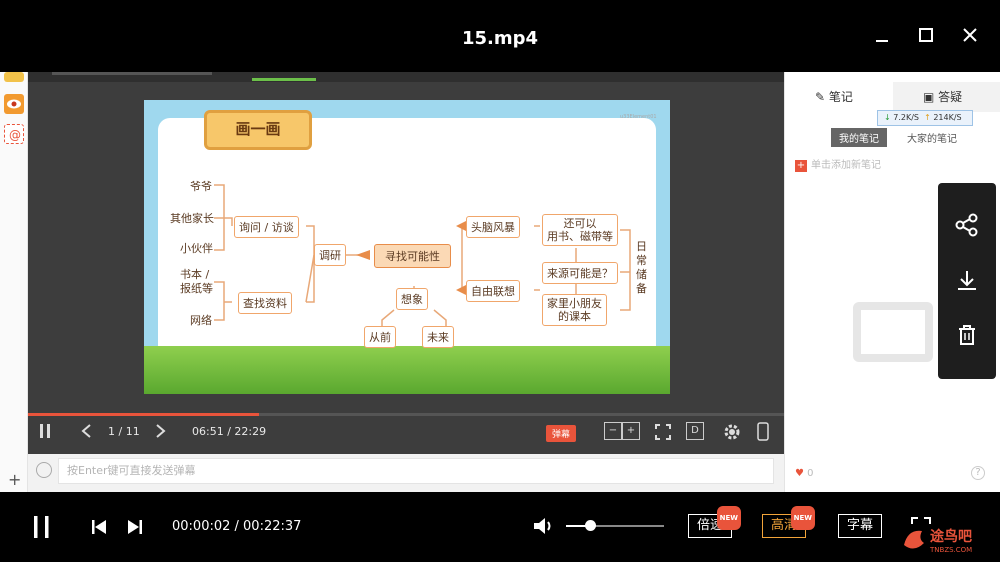  Describe the element at coordinates (580, 273) in the screenshot. I see `node-source: 来源可能是？` at that location.